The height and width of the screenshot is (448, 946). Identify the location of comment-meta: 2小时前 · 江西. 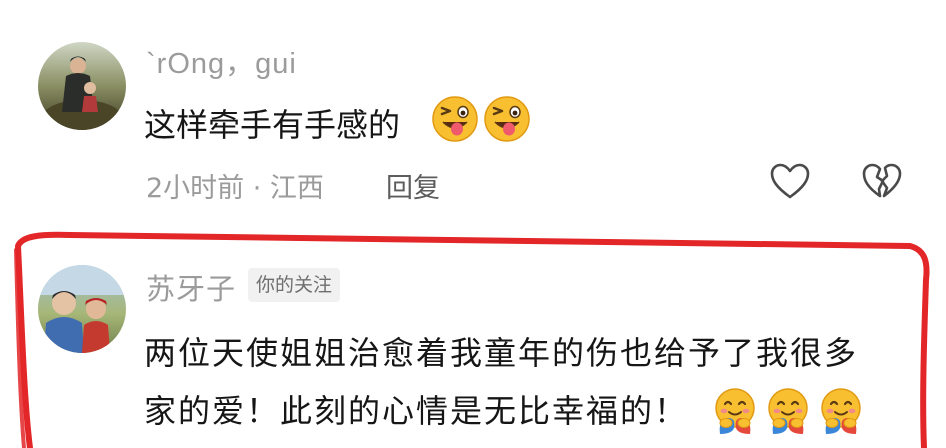
(235, 188).